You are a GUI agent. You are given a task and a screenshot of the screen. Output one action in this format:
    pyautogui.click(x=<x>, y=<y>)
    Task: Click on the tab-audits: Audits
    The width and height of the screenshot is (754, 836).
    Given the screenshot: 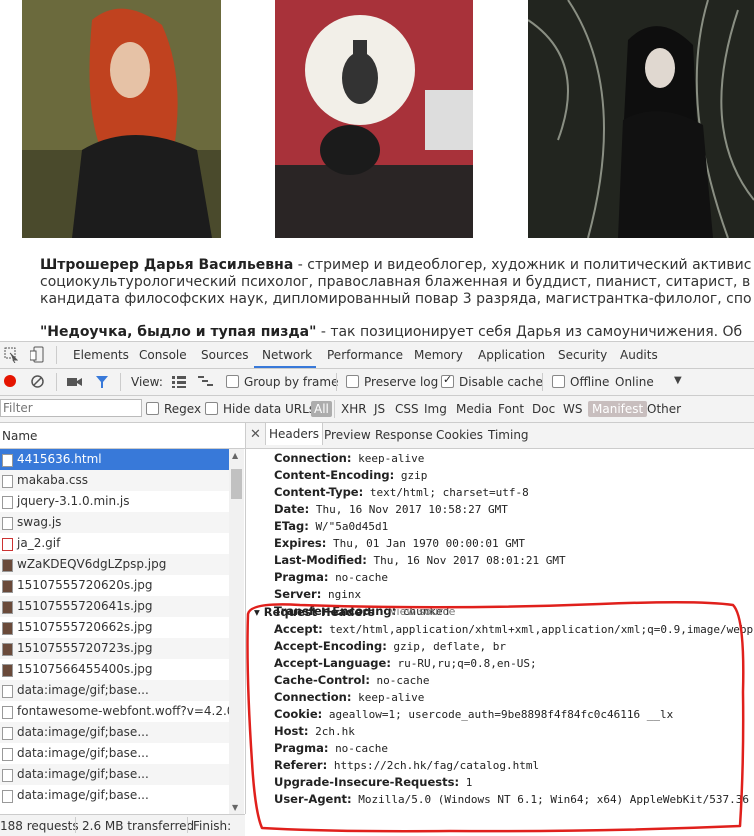 What is the action you would take?
    pyautogui.click(x=639, y=355)
    